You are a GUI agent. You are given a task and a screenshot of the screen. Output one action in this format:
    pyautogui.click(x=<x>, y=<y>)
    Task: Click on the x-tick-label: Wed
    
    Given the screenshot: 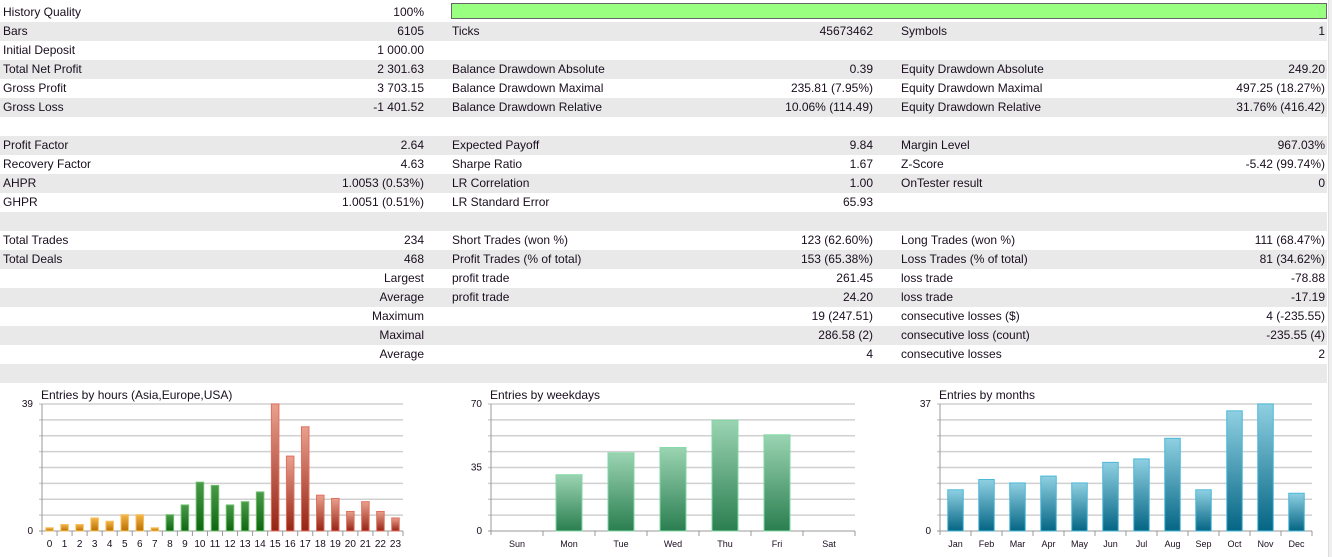 What is the action you would take?
    pyautogui.click(x=673, y=544)
    